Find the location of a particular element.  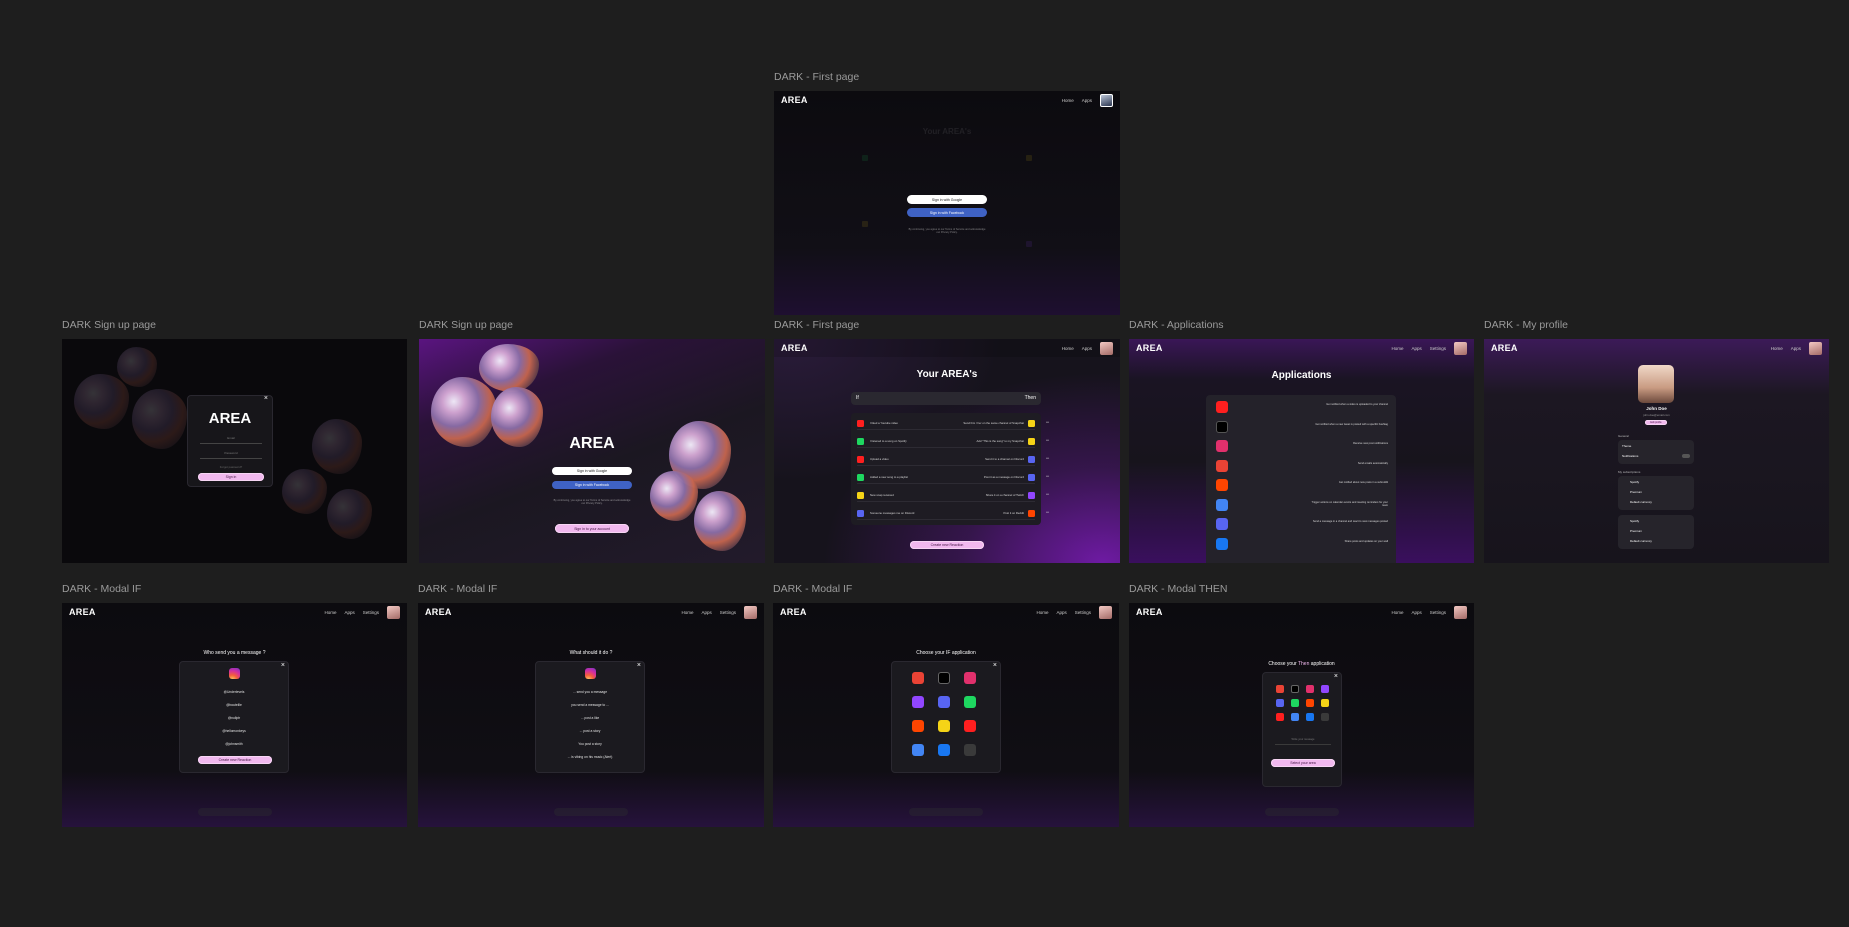

modal-option: @bouteille is located at coordinates (234, 705).